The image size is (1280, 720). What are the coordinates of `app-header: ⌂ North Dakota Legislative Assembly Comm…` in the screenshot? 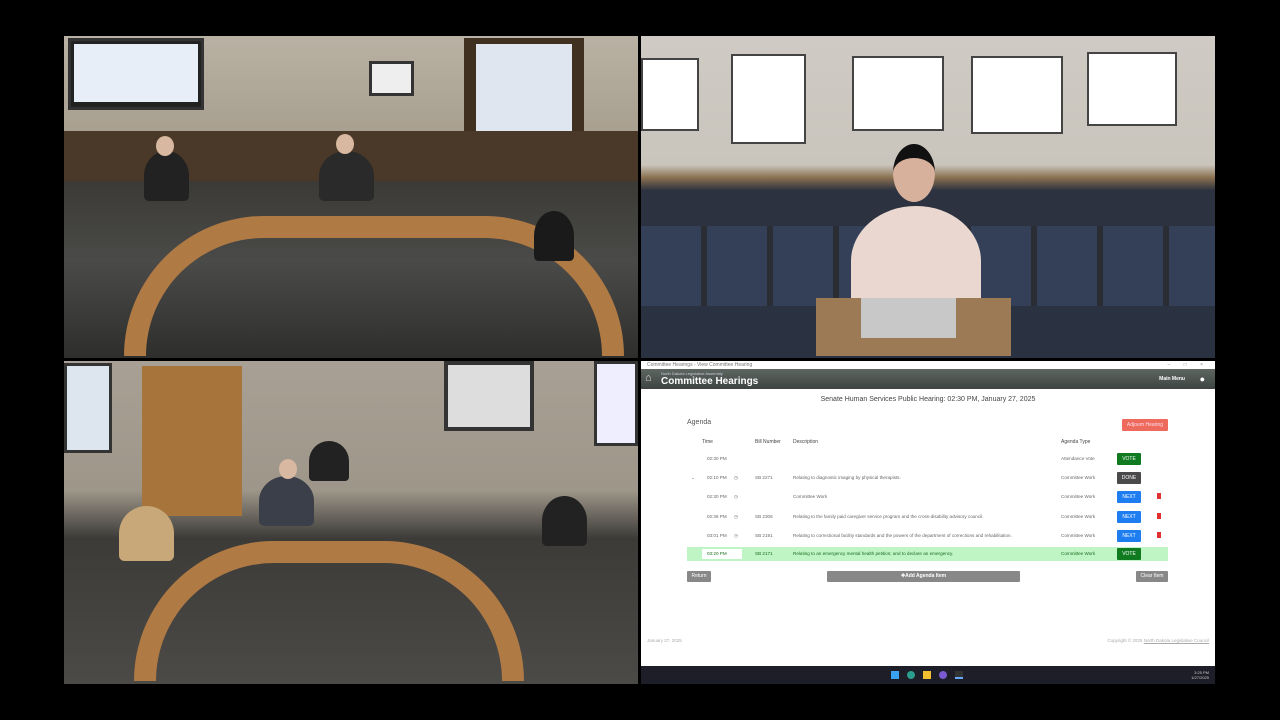 It's located at (928, 379).